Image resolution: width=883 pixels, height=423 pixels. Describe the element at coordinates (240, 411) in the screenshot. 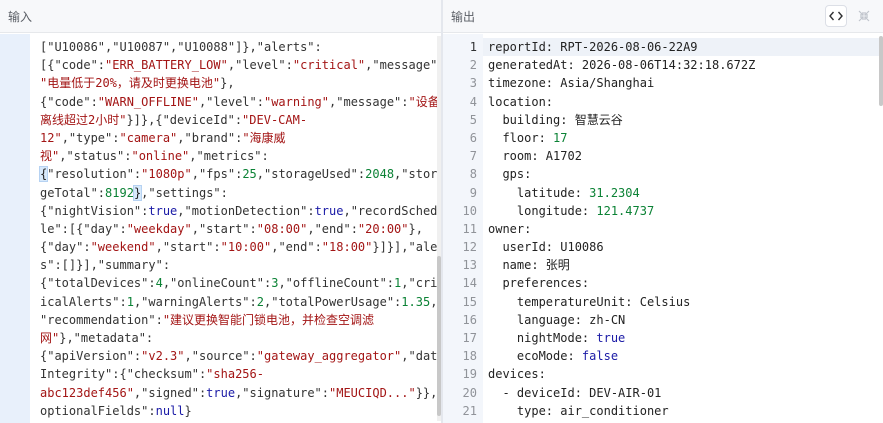

I see `code-line: optionalFields":null}` at that location.